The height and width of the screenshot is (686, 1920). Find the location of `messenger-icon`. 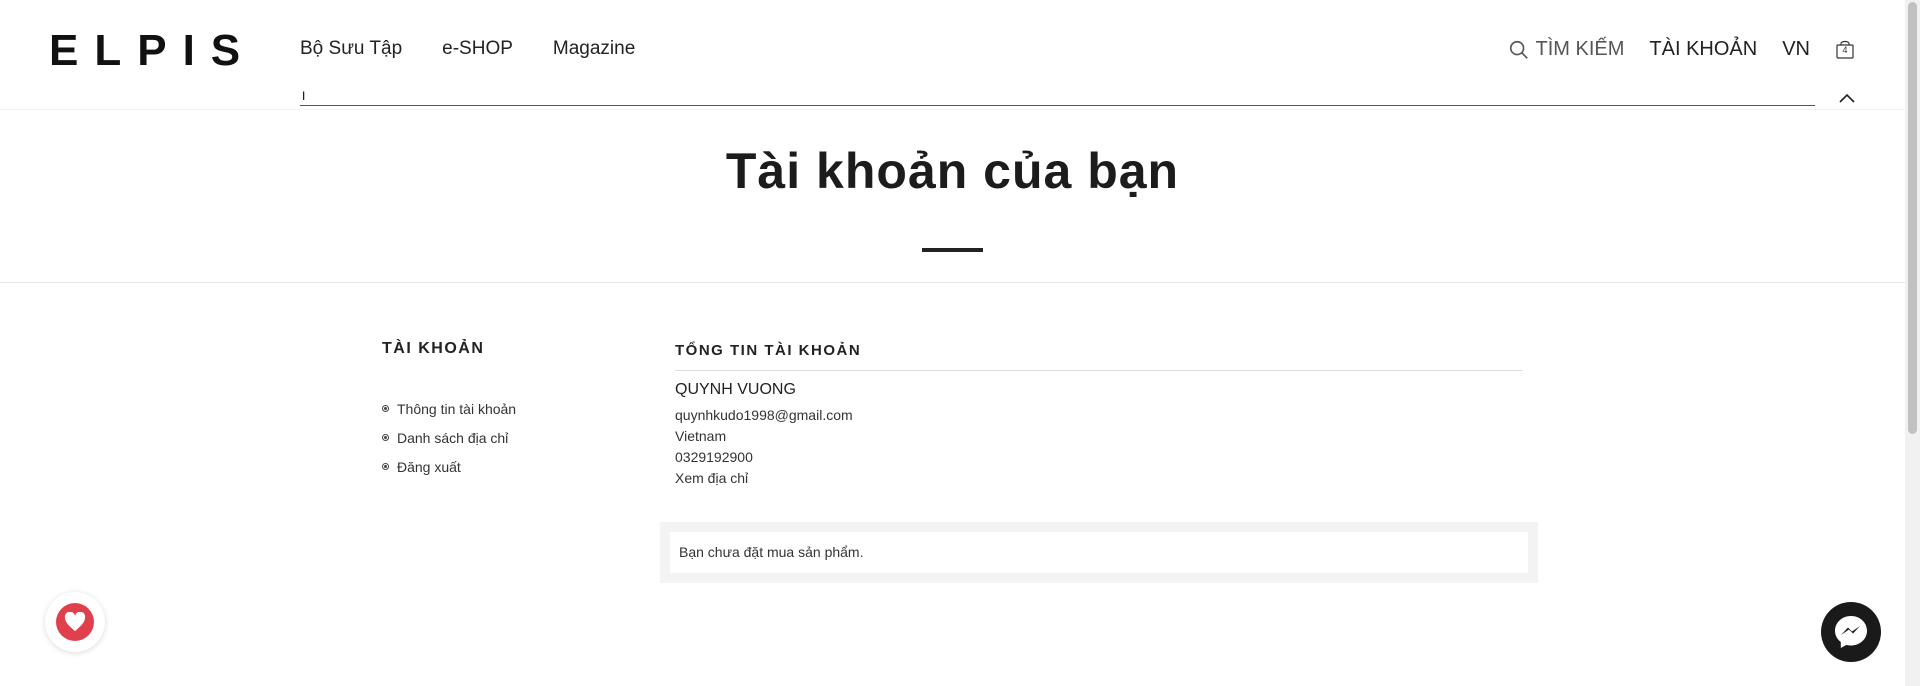

messenger-icon is located at coordinates (1851, 632).